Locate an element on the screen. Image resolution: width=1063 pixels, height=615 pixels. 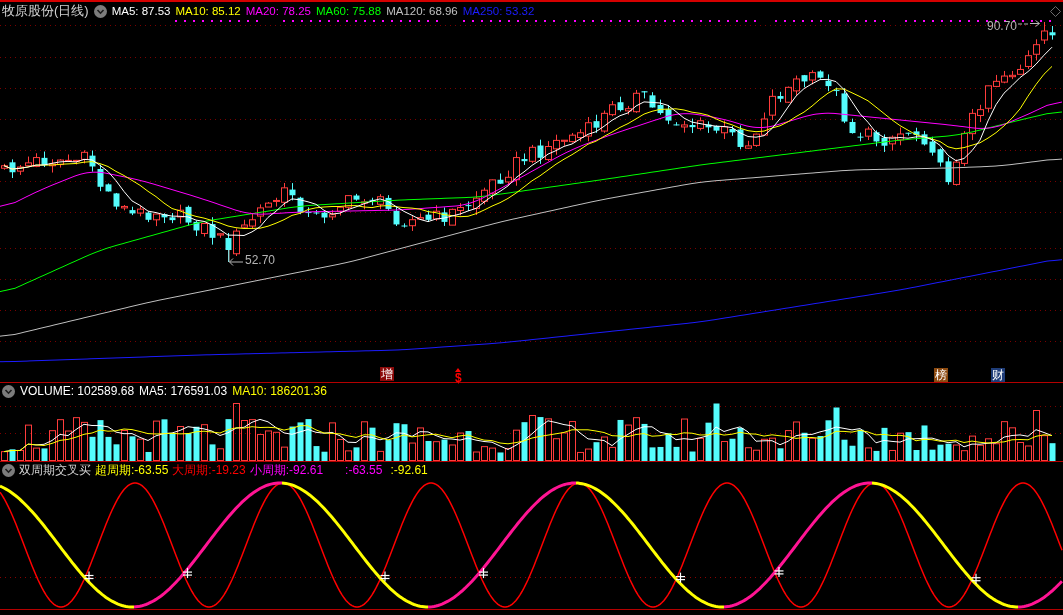
ma-legend-value: MA60: 75.88 is located at coordinates (348, 11).